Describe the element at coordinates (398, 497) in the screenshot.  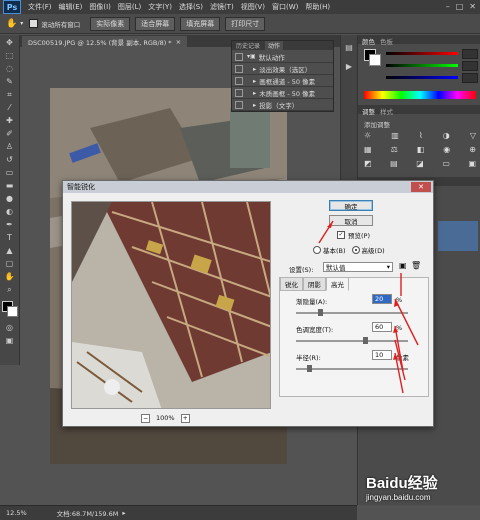
I see `watermark-url: jingyan.baidu.com` at that location.